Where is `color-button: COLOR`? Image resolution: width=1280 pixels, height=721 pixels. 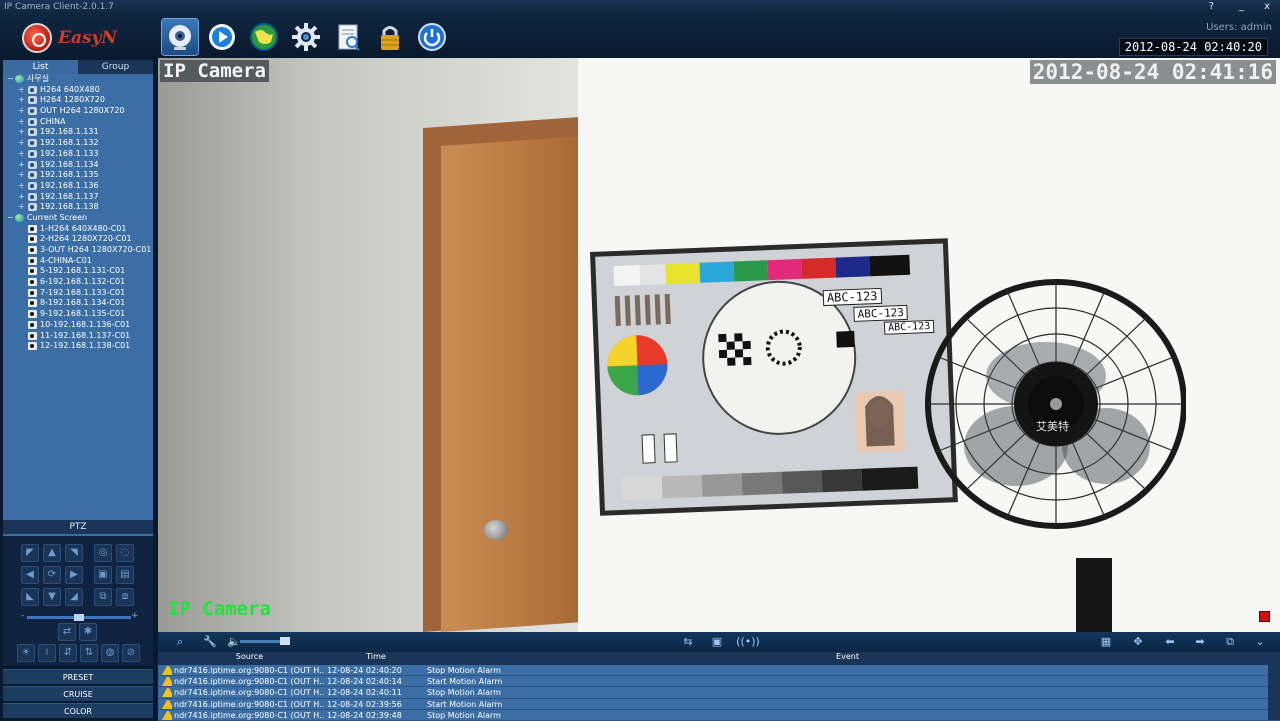
color-button: COLOR is located at coordinates (78, 710).